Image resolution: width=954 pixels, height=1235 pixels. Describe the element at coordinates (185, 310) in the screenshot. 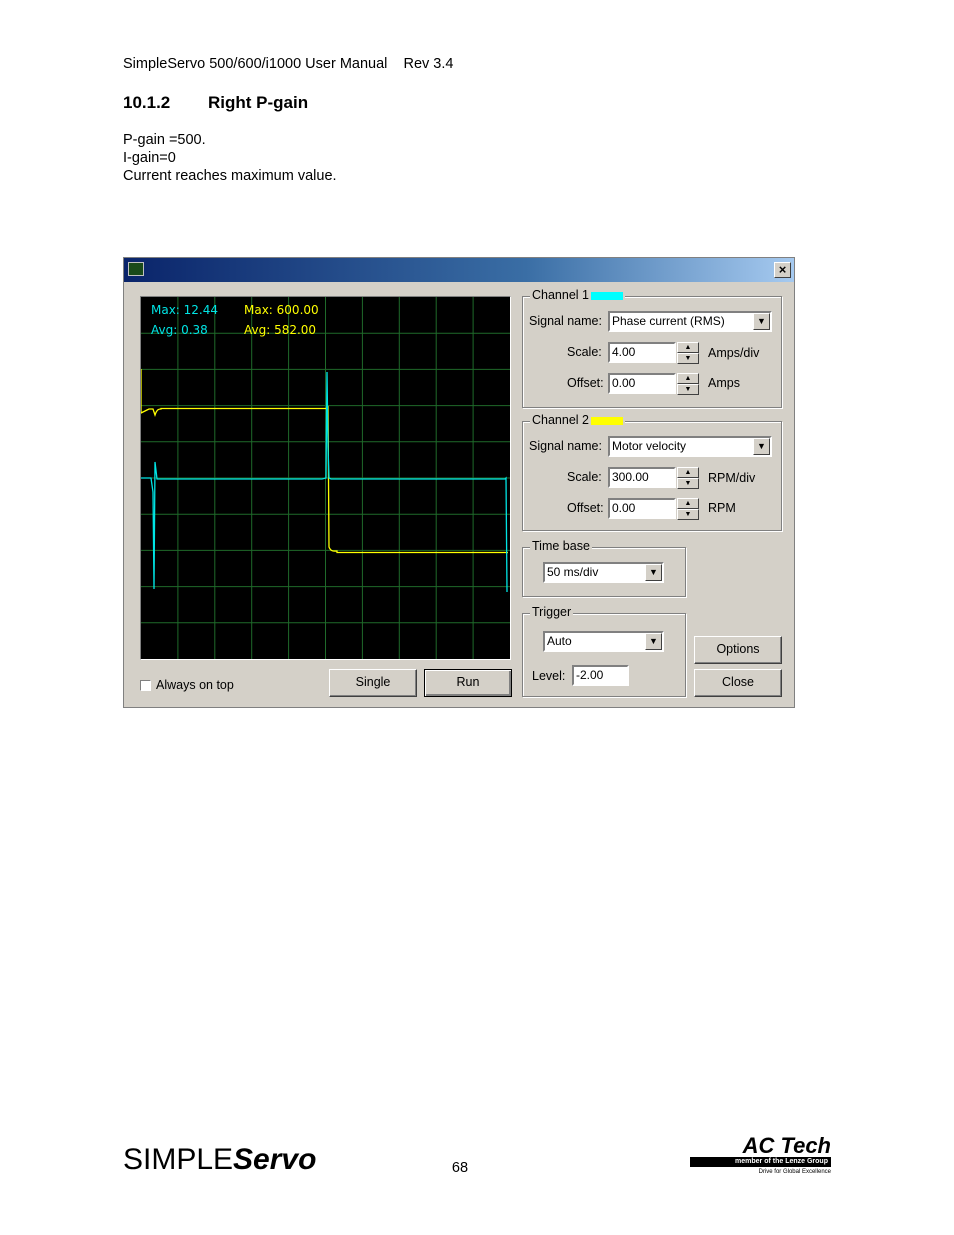

I see `ch1-max-readout: Max: 12.44` at that location.